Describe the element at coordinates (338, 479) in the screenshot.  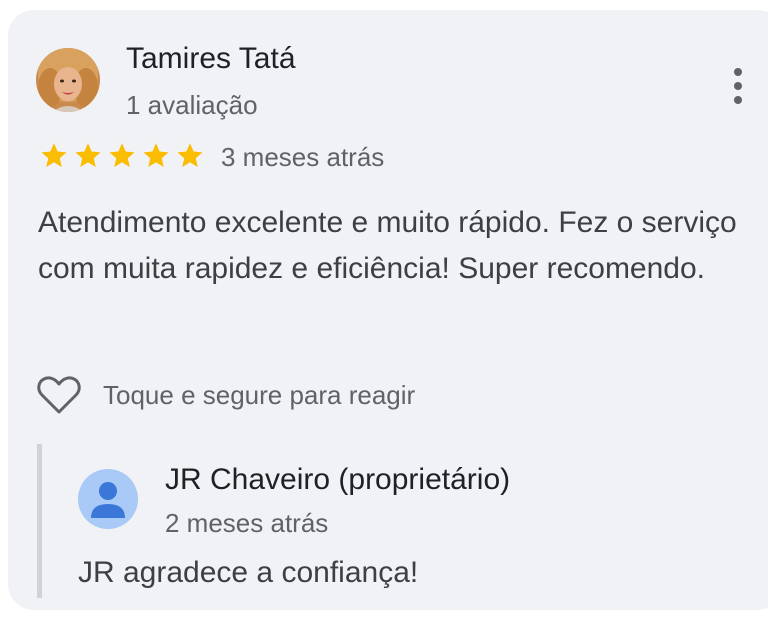
I see `owner-name: JR Chaveiro (proprietário)` at that location.